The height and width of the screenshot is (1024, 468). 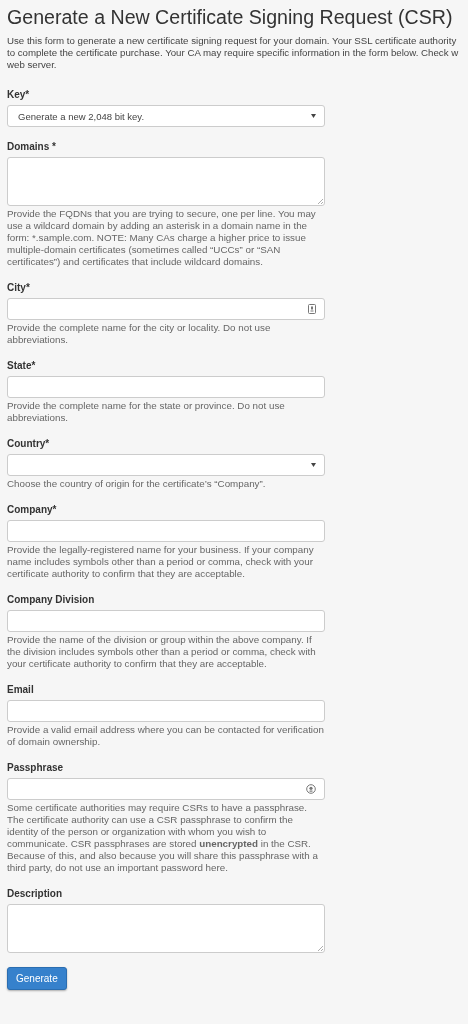 I want to click on field-label: Company Division, so click(x=51, y=599).